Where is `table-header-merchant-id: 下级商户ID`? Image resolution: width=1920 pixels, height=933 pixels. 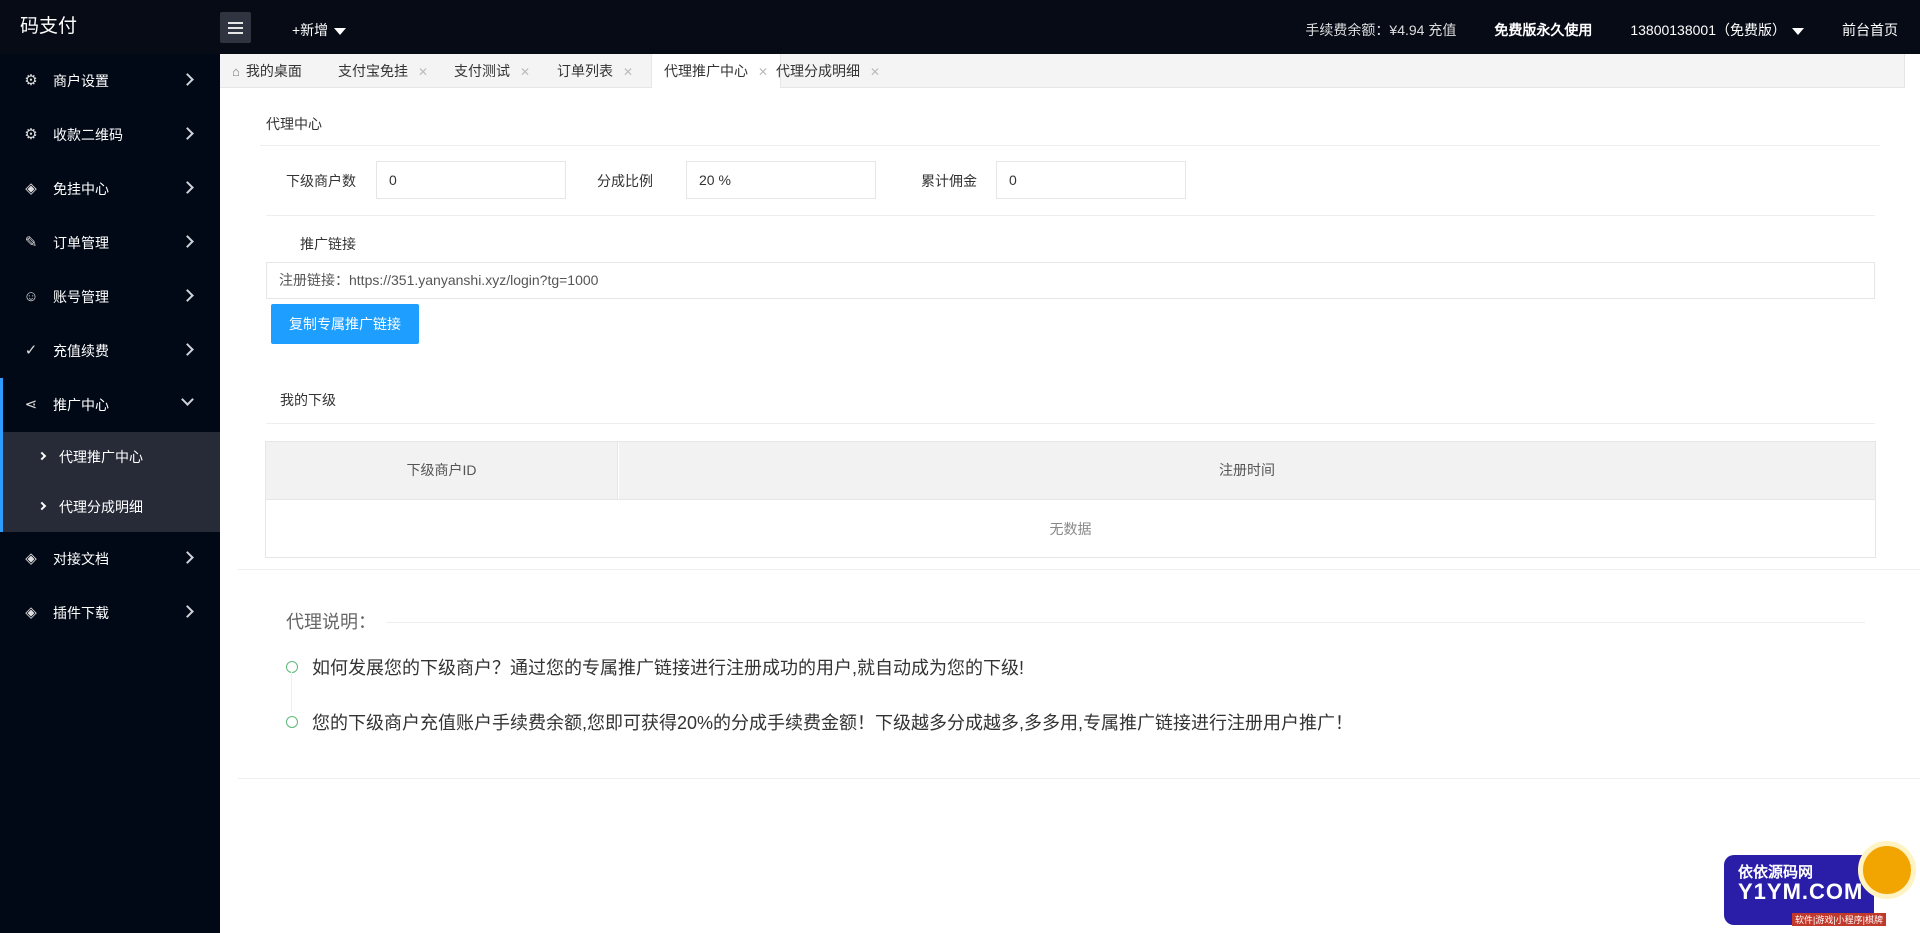
table-header-merchant-id: 下级商户ID is located at coordinates (442, 470).